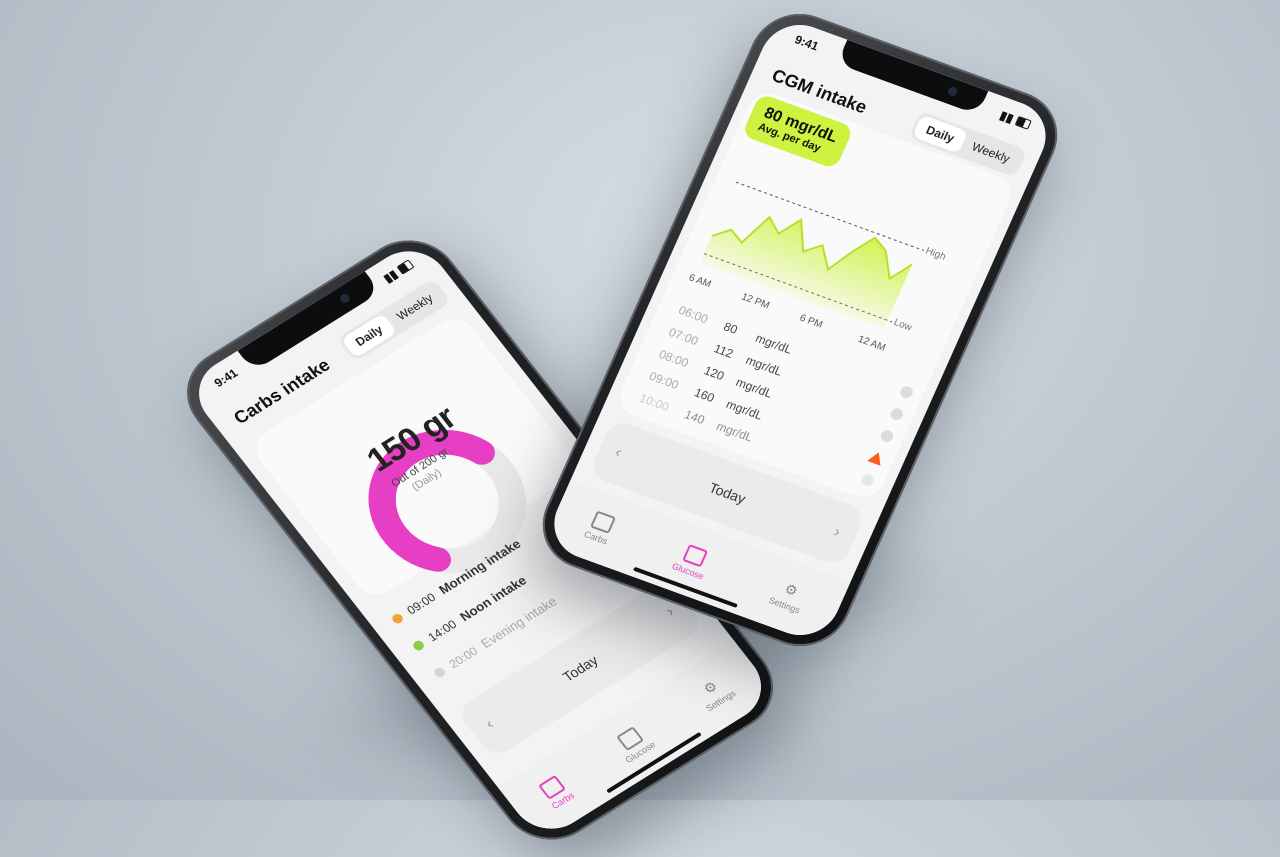 The width and height of the screenshot is (1280, 857). Describe the element at coordinates (784, 605) in the screenshot. I see `tab-label: Settings` at that location.